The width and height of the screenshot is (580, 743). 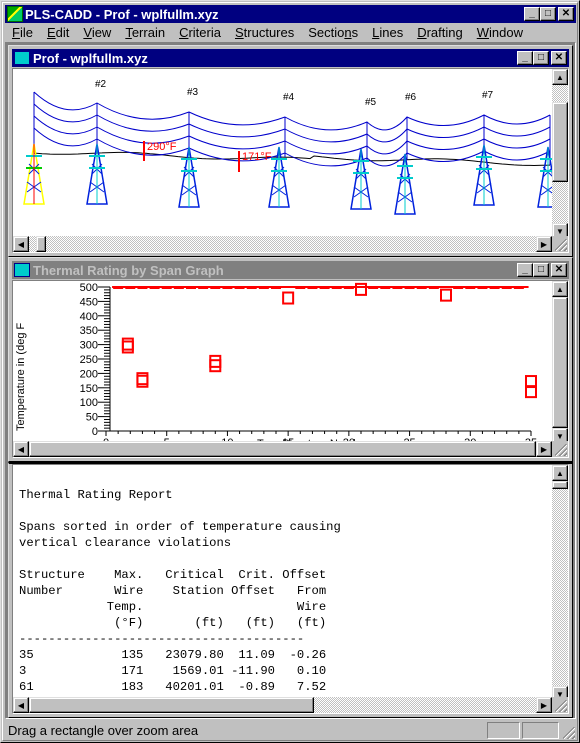 I want to click on y-tick-label: 500, so click(x=89, y=288).